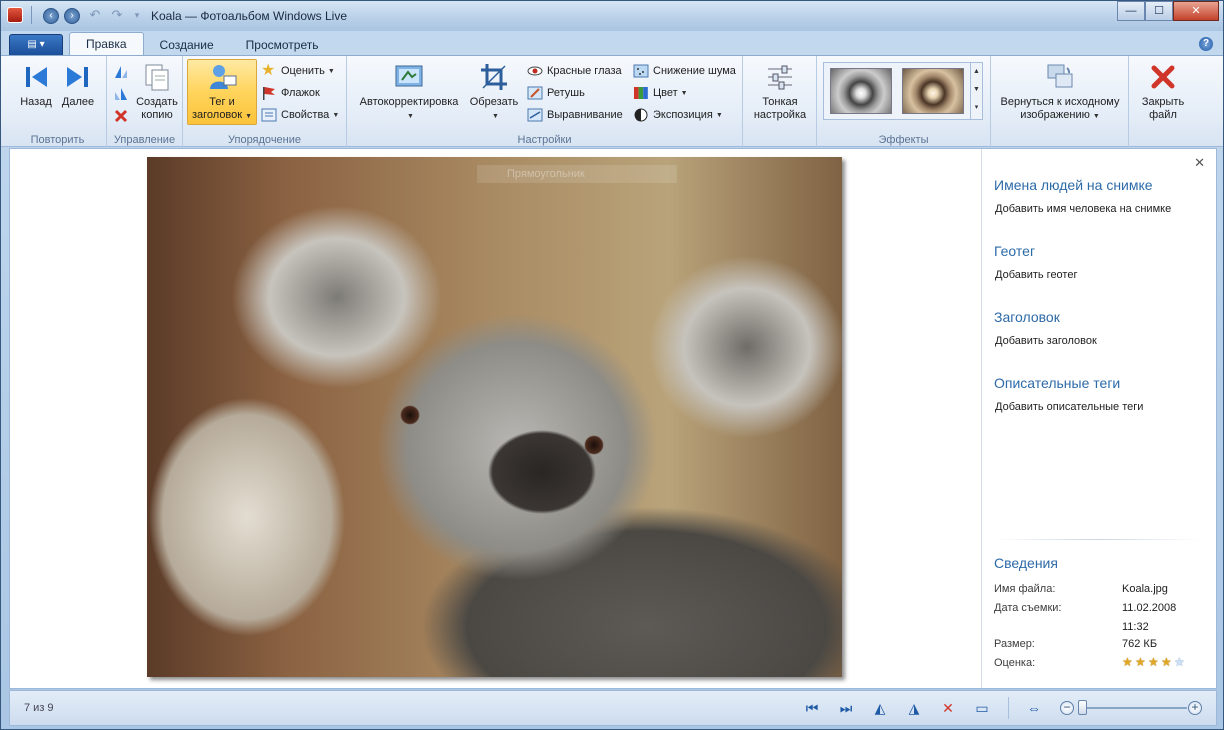  What do you see at coordinates (683, 115) in the screenshot?
I see `exposure-label: Экспозиция` at bounding box center [683, 115].